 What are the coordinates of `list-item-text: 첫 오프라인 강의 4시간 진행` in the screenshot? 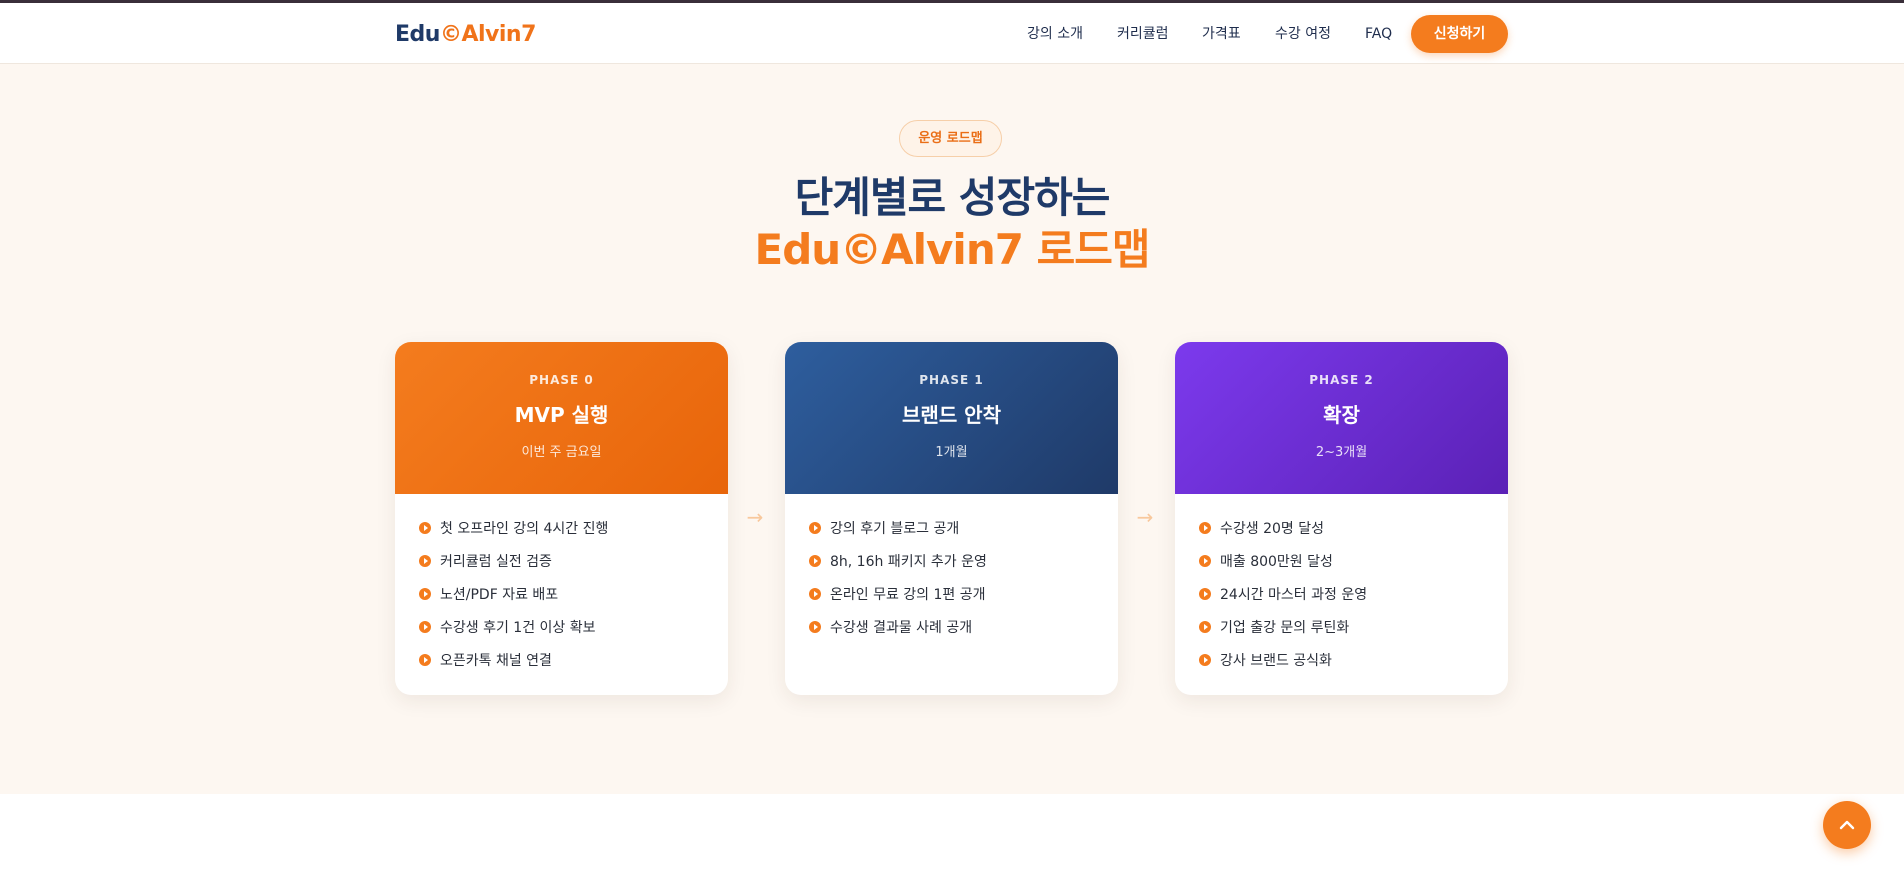 It's located at (524, 529).